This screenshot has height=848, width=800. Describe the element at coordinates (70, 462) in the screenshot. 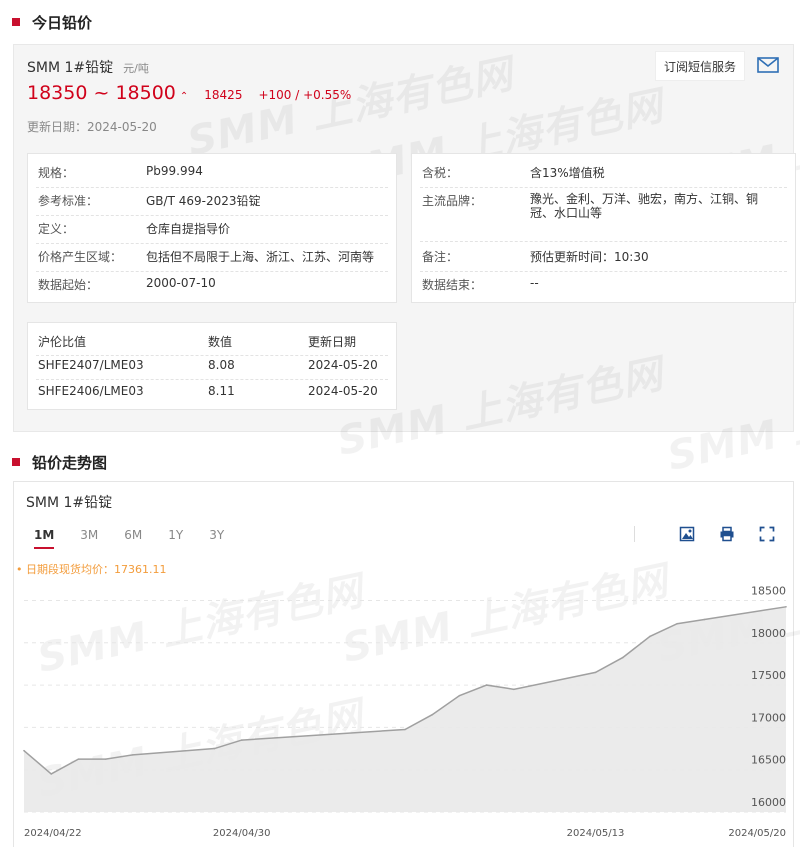

I see `trend-title-text: 铅价走势图` at that location.